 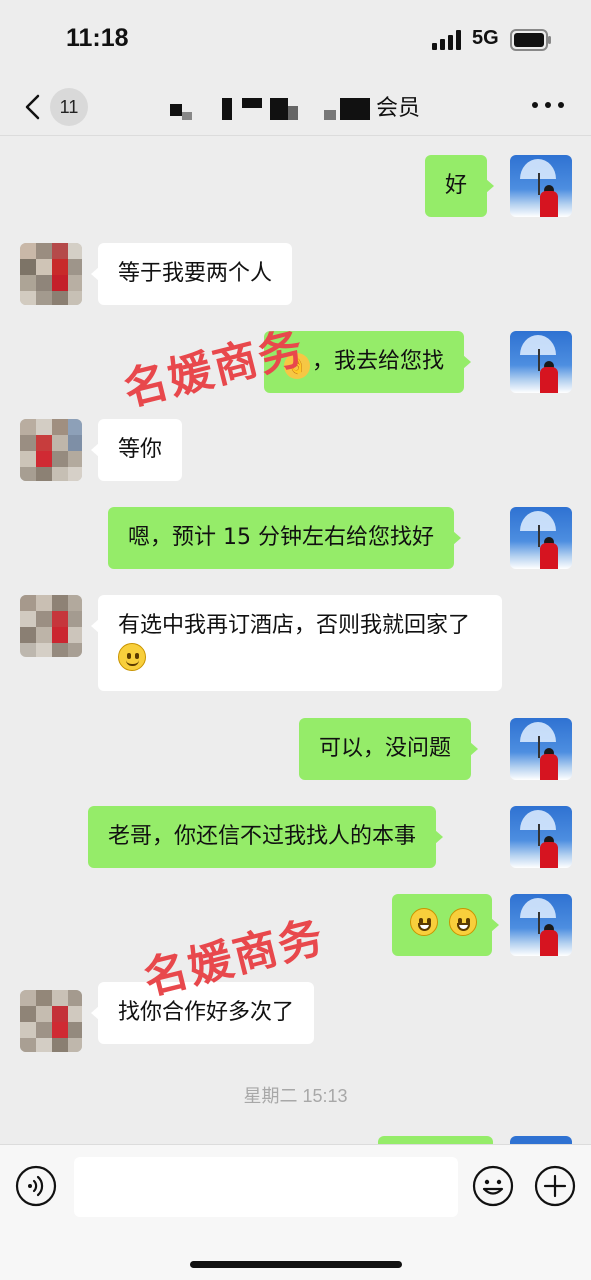 I want to click on unread-badge: 11, so click(x=69, y=107).